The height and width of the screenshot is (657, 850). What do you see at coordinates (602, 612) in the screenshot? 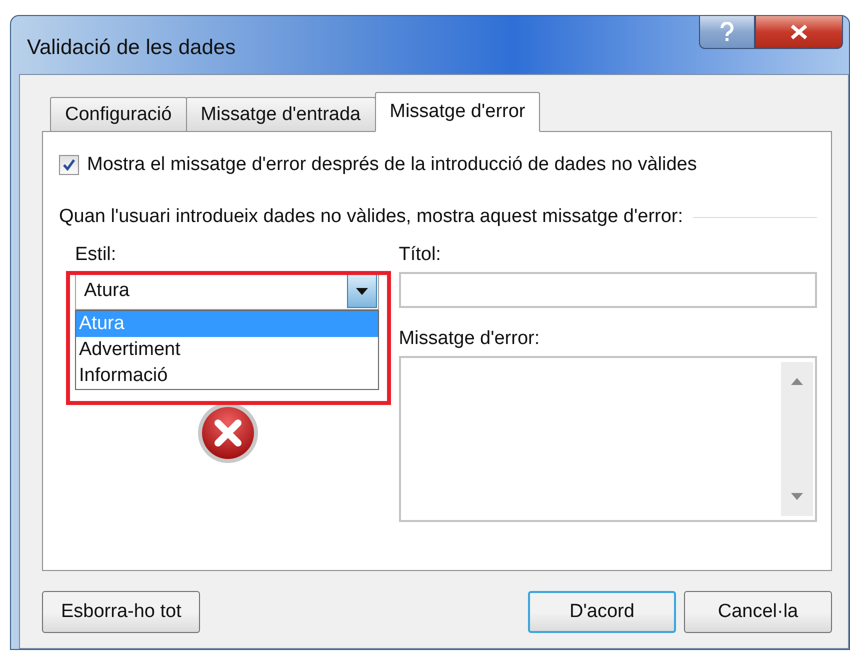
I see `dialog-button: D'acord` at bounding box center [602, 612].